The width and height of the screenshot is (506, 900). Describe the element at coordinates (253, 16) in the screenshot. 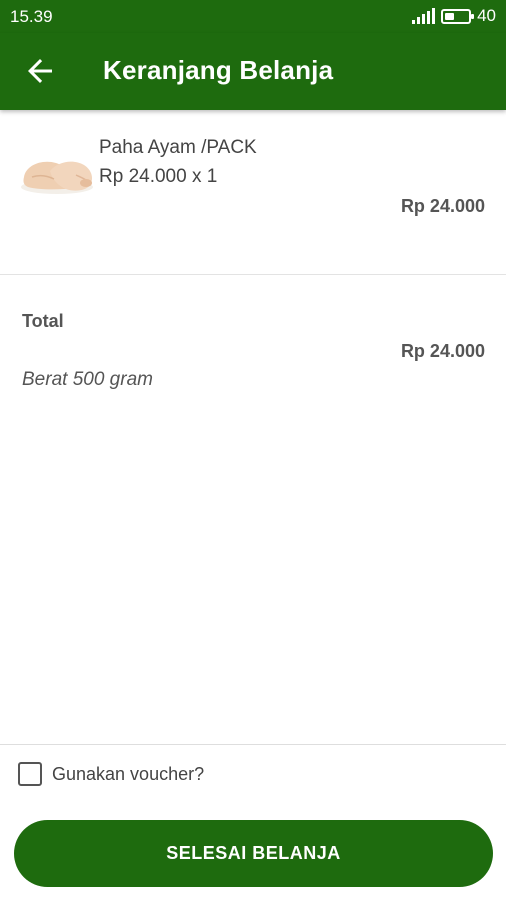

I see `status-bar: 15.39 40` at that location.